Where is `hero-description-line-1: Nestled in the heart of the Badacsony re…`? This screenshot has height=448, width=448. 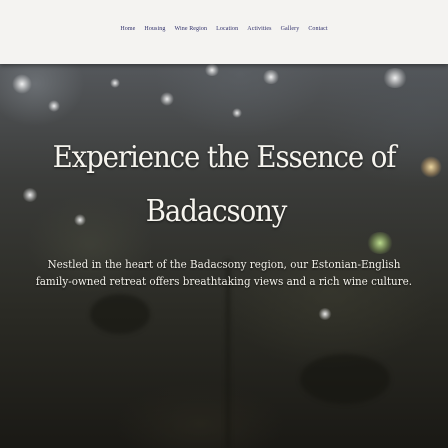
hero-description-line-1: Nestled in the heart of the Badacsony re… is located at coordinates (224, 264).